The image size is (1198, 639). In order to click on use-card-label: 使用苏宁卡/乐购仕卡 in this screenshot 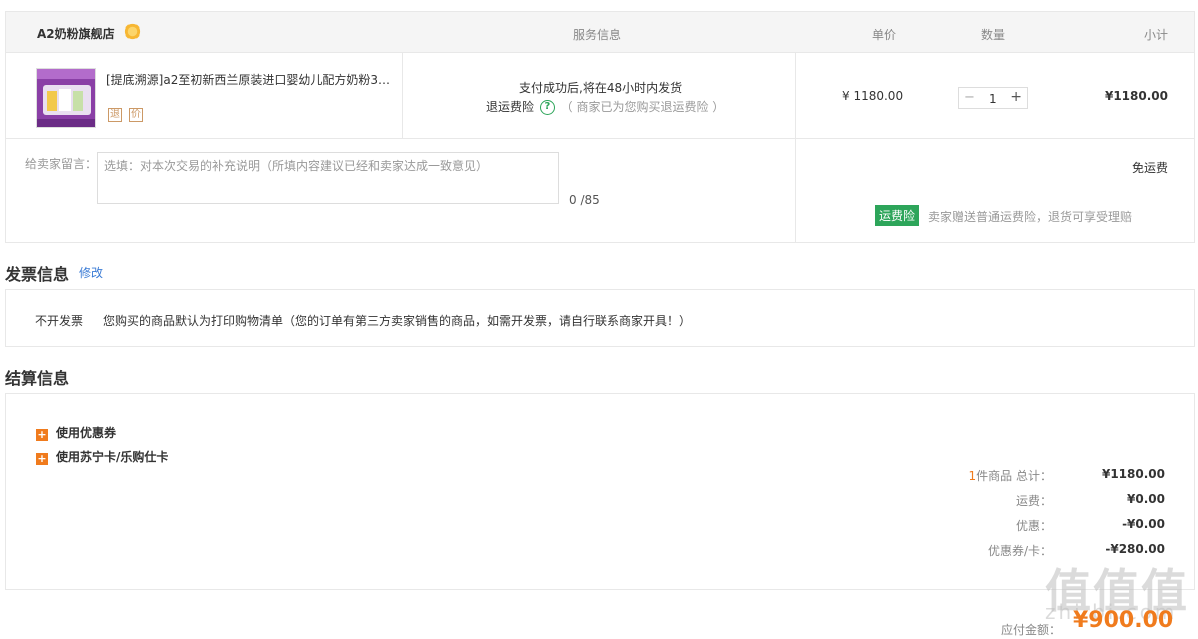, I will do `click(112, 457)`.